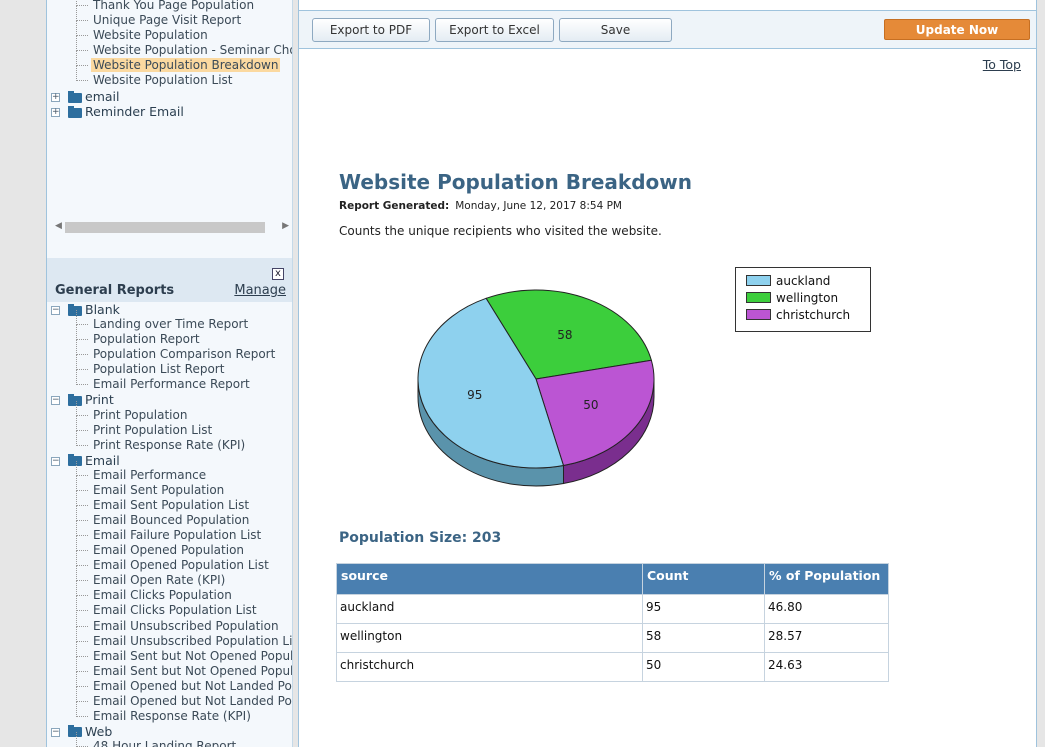  What do you see at coordinates (85, 96) in the screenshot?
I see `tree-folder-email: + email` at bounding box center [85, 96].